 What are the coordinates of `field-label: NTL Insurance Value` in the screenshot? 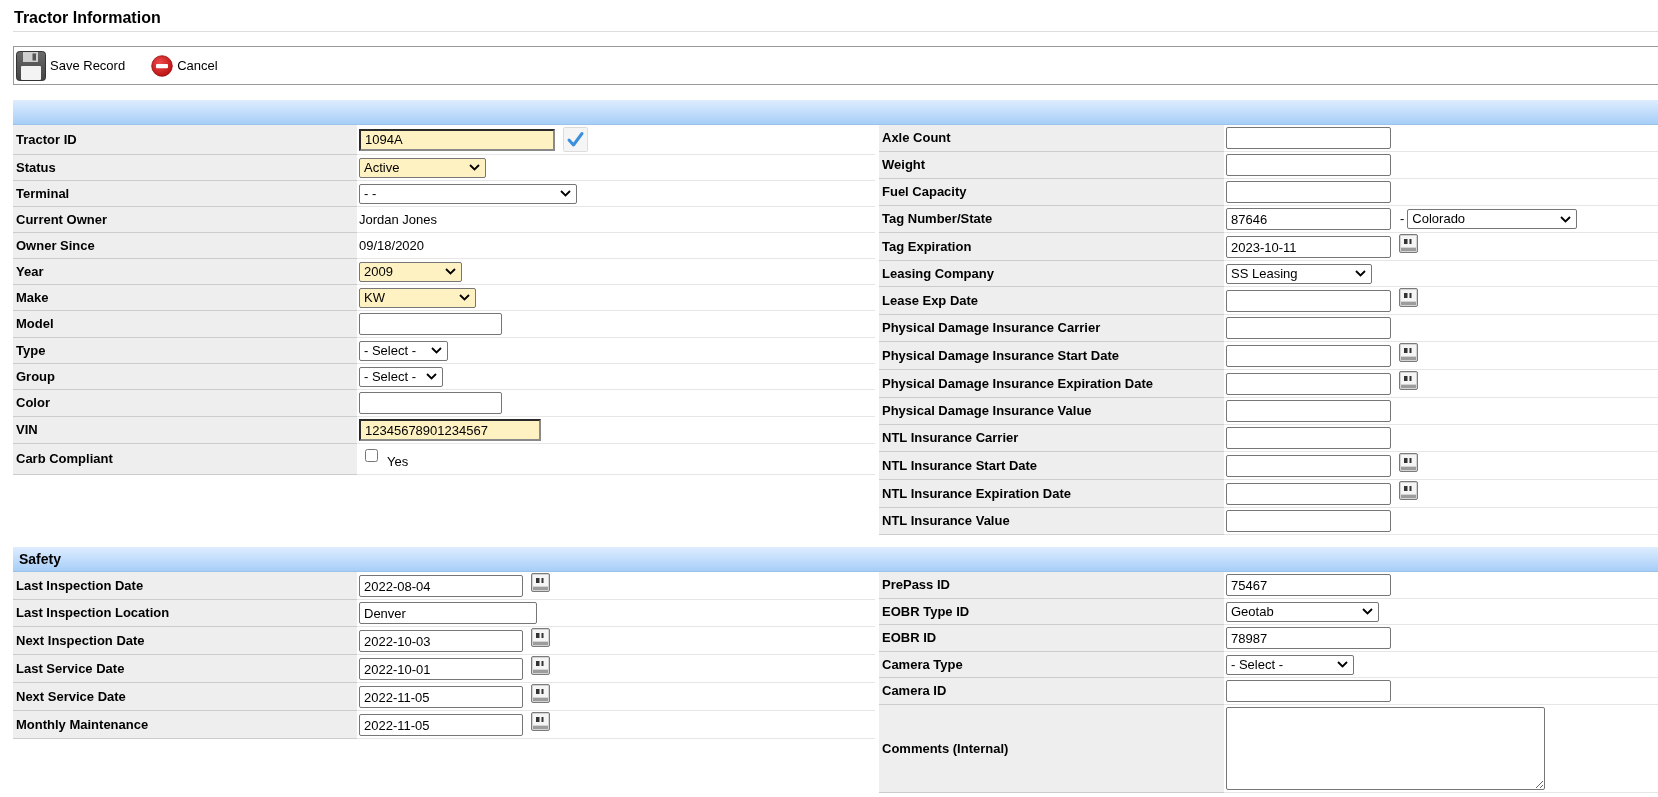 It's located at (1051, 521).